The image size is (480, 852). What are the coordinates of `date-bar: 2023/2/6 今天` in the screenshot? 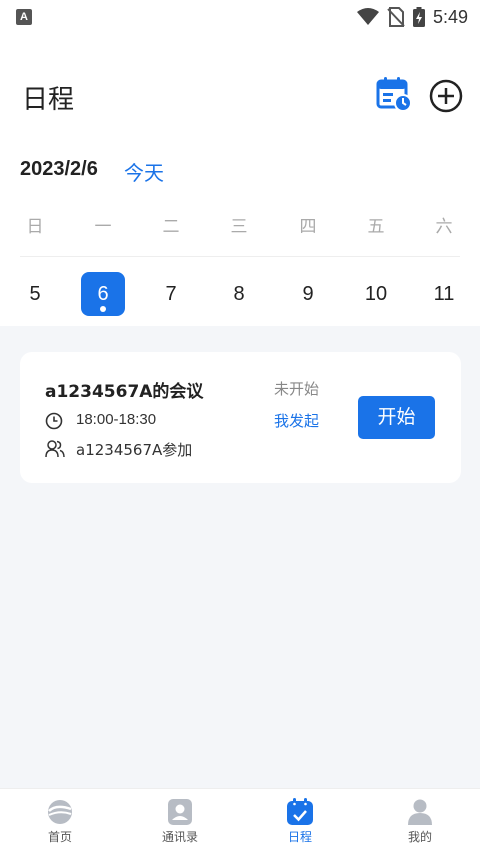 It's located at (240, 170).